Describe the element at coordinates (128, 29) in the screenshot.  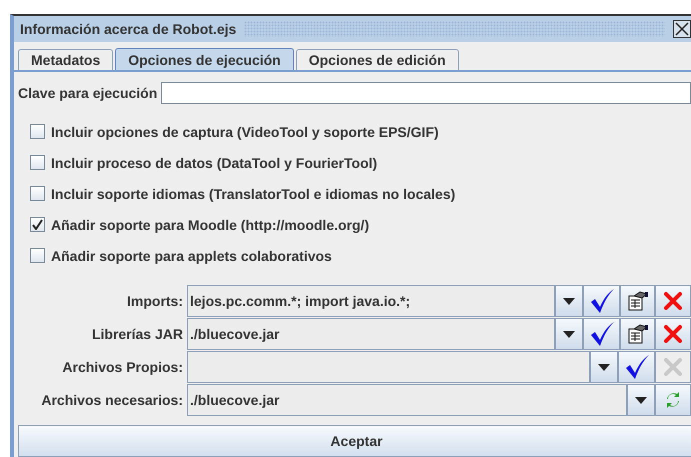
I see `window-title: Información acerca de Robot.ejs` at that location.